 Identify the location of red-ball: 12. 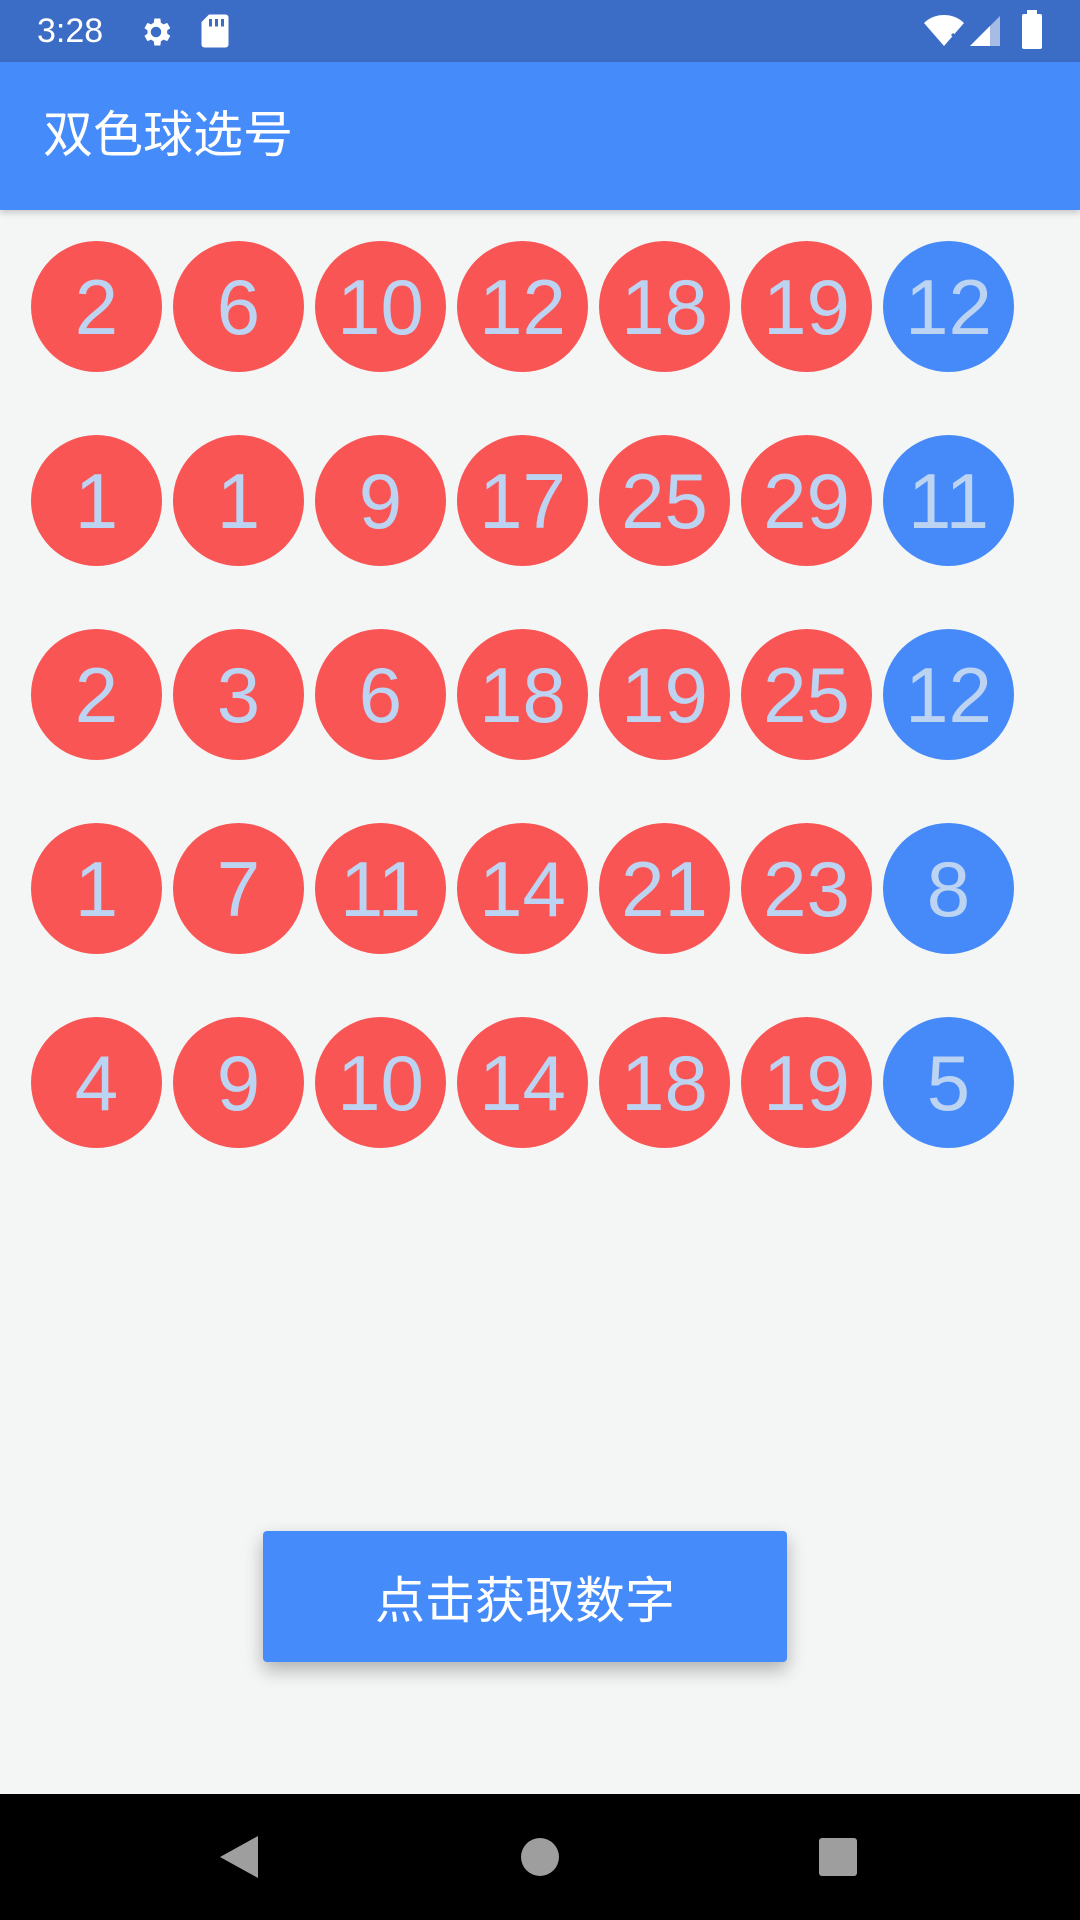
(522, 306).